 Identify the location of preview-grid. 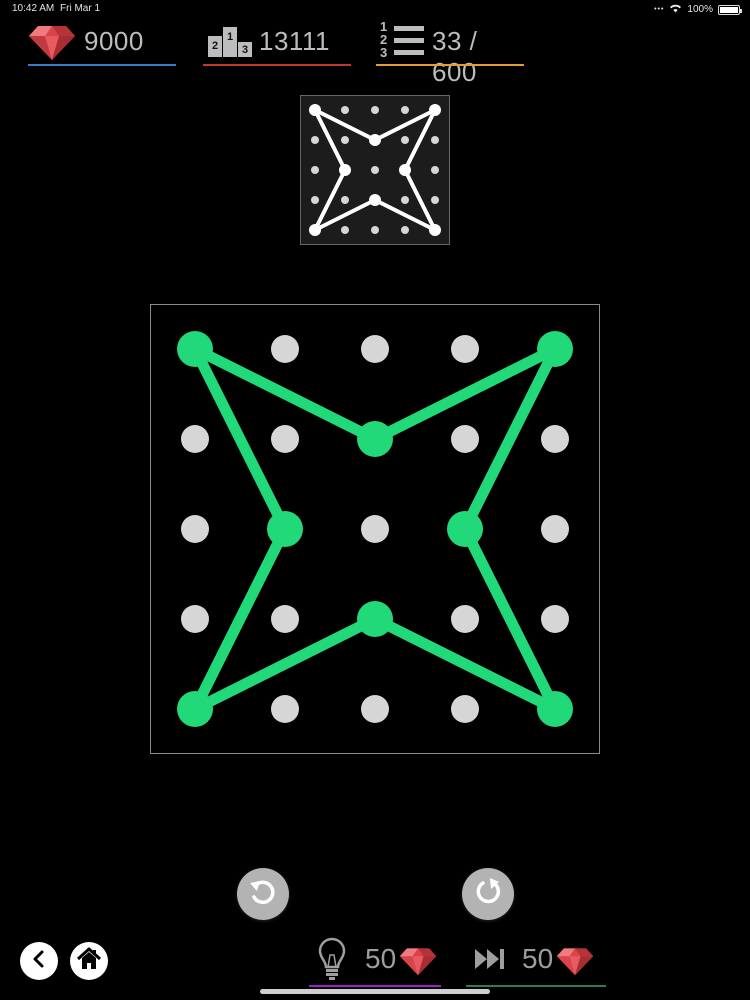
(375, 170).